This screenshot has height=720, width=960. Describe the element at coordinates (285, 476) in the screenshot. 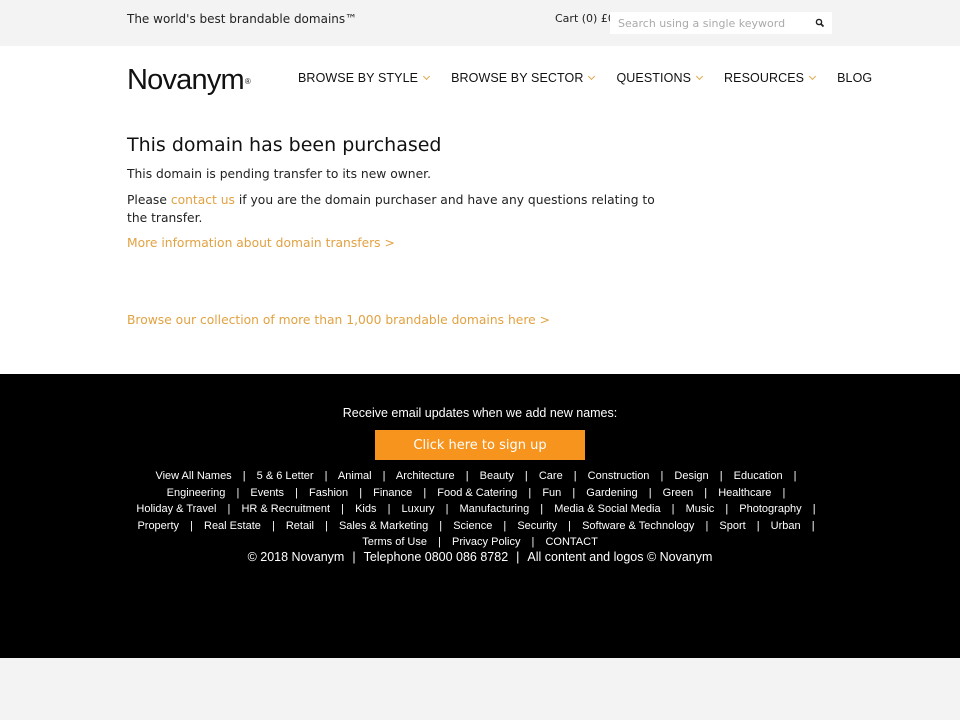

I see `footer-link: 5 & 6 Letter` at that location.